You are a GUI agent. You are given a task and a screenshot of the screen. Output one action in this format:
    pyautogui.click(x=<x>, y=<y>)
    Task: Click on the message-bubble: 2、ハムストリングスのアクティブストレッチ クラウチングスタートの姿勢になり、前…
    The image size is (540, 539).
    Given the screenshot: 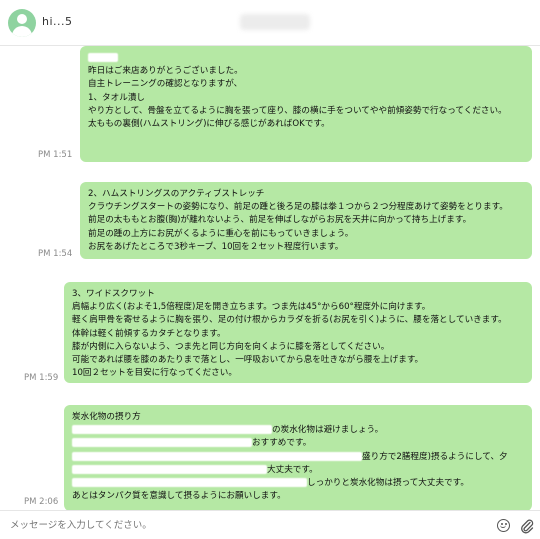 What is the action you would take?
    pyautogui.click(x=306, y=220)
    